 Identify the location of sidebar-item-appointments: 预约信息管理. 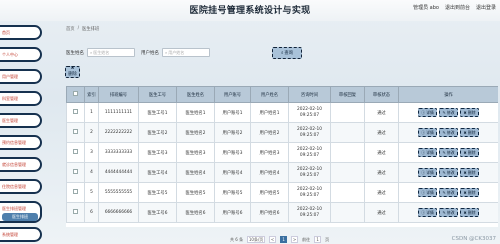
(21, 142).